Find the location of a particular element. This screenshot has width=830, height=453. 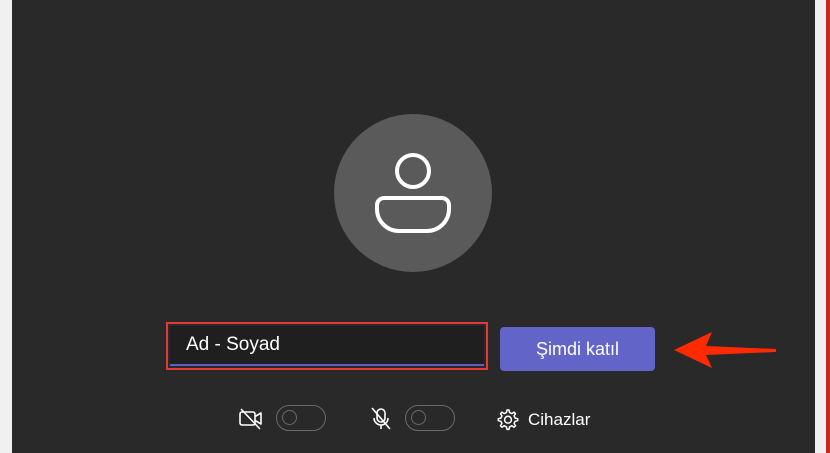

mic-toggle-knob is located at coordinates (418, 417).